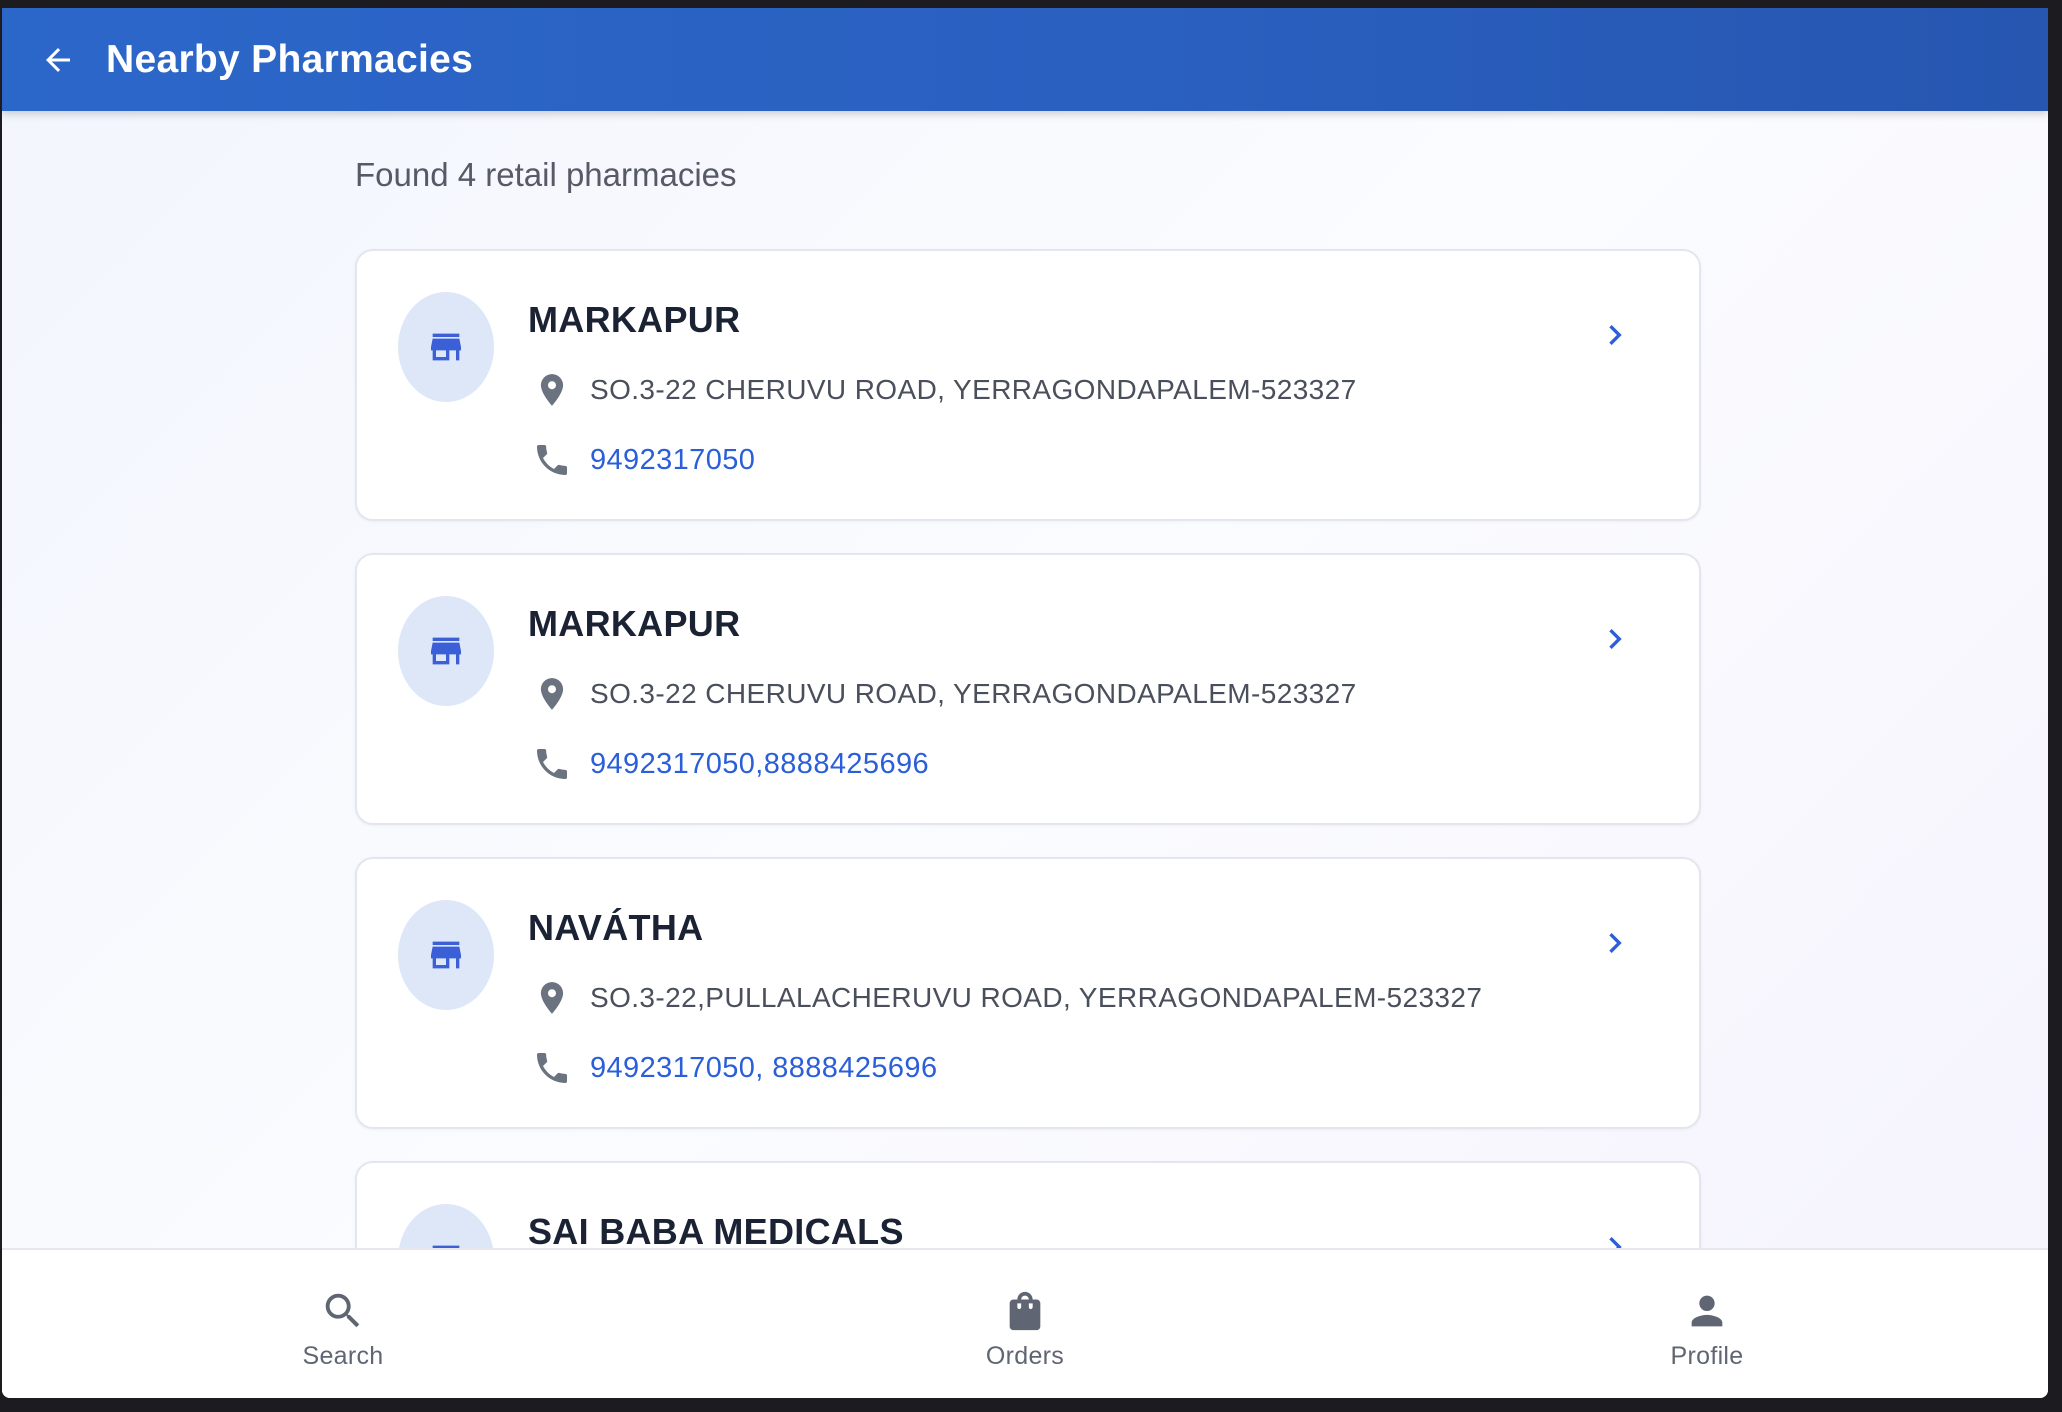  I want to click on page-title: Nearby Pharmacies, so click(290, 59).